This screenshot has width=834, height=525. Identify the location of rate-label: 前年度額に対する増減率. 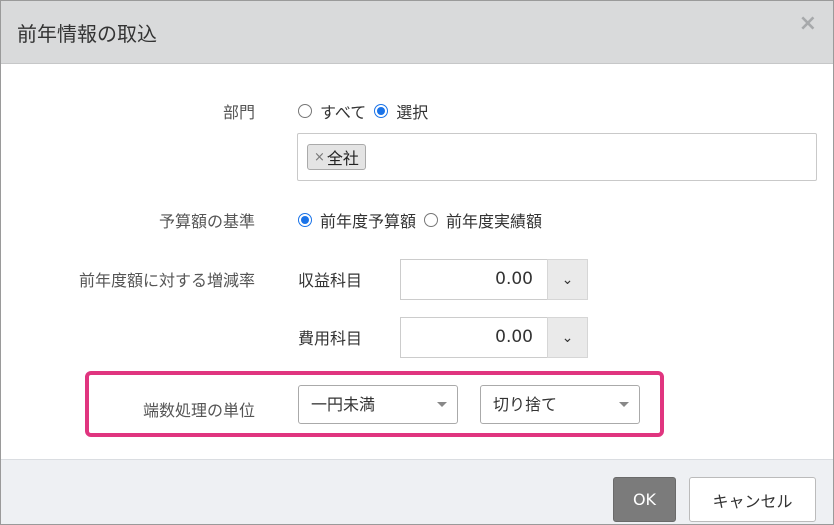
(166, 280).